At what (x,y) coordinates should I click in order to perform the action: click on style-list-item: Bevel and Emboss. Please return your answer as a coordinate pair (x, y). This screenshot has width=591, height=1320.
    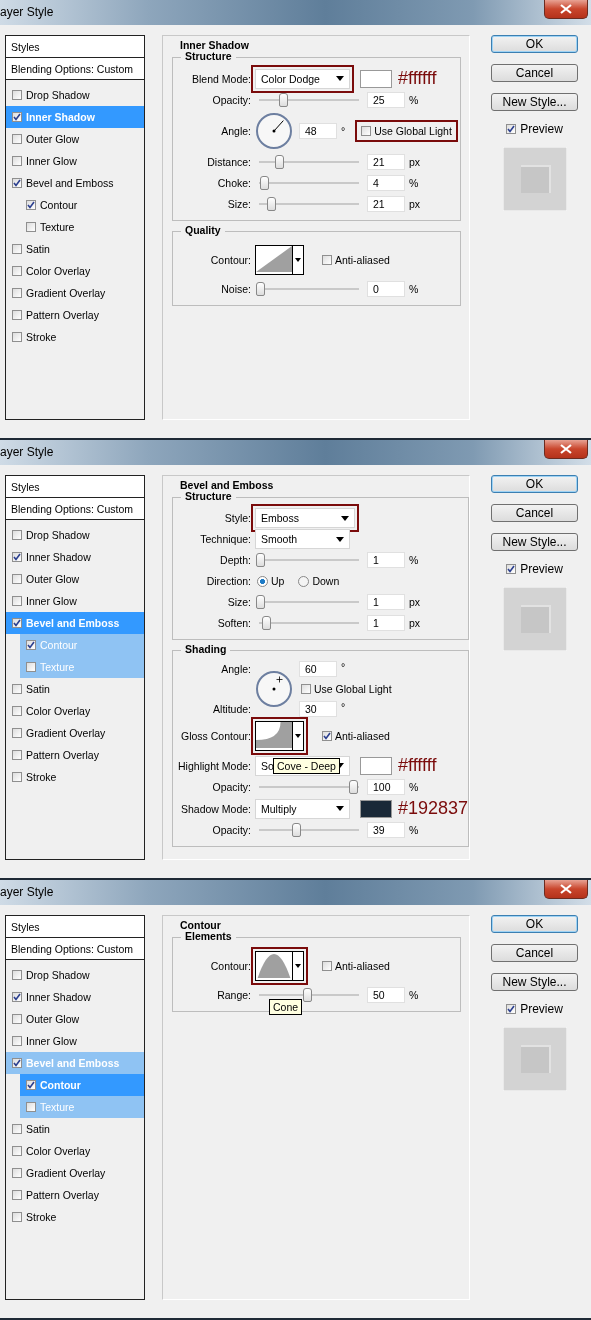
    Looking at the image, I should click on (75, 183).